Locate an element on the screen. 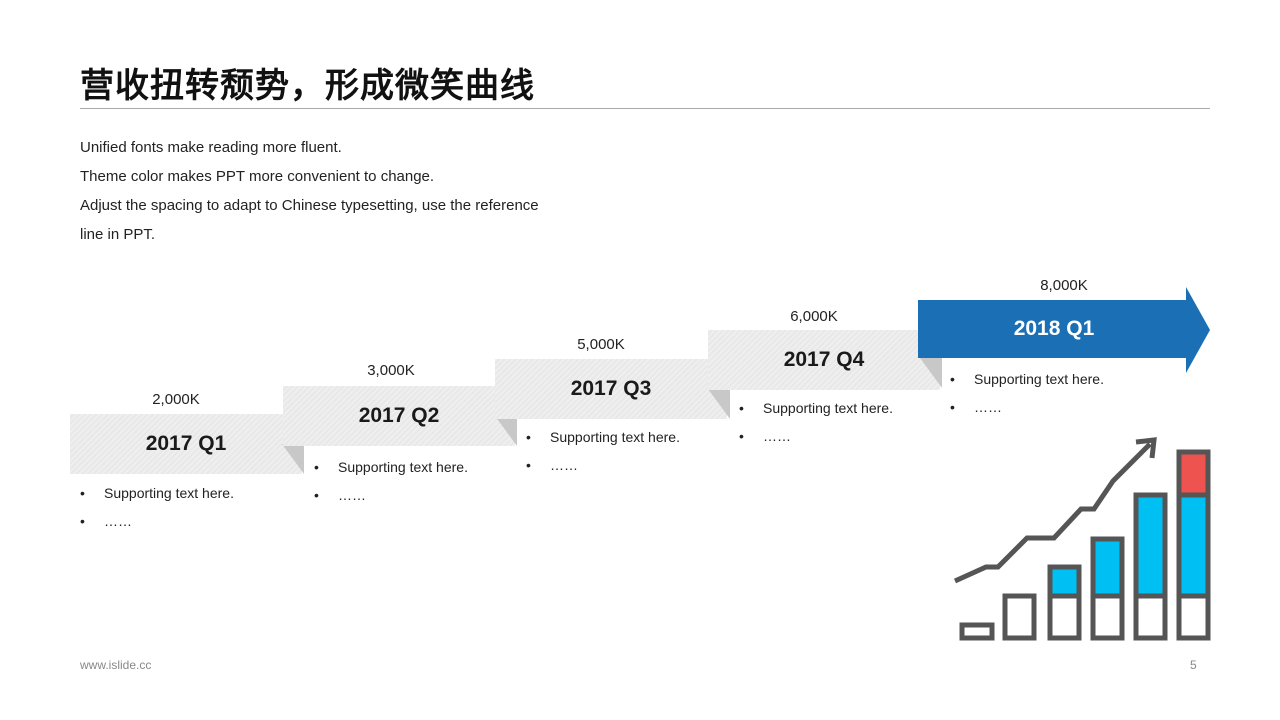  page-title: 营收扭转颓势，形成微笑曲线 is located at coordinates (307, 86).